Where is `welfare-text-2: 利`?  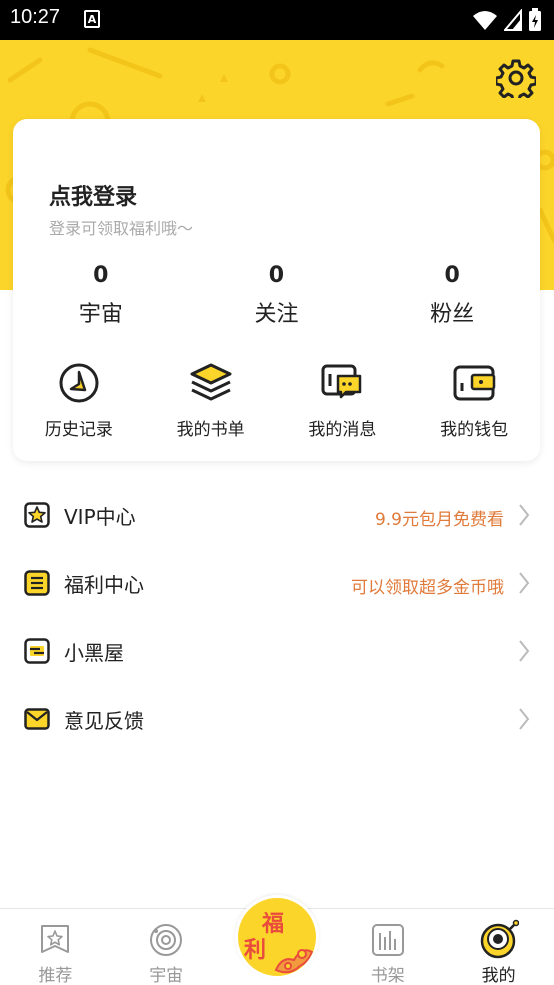
welfare-text-2: 利 is located at coordinates (255, 950).